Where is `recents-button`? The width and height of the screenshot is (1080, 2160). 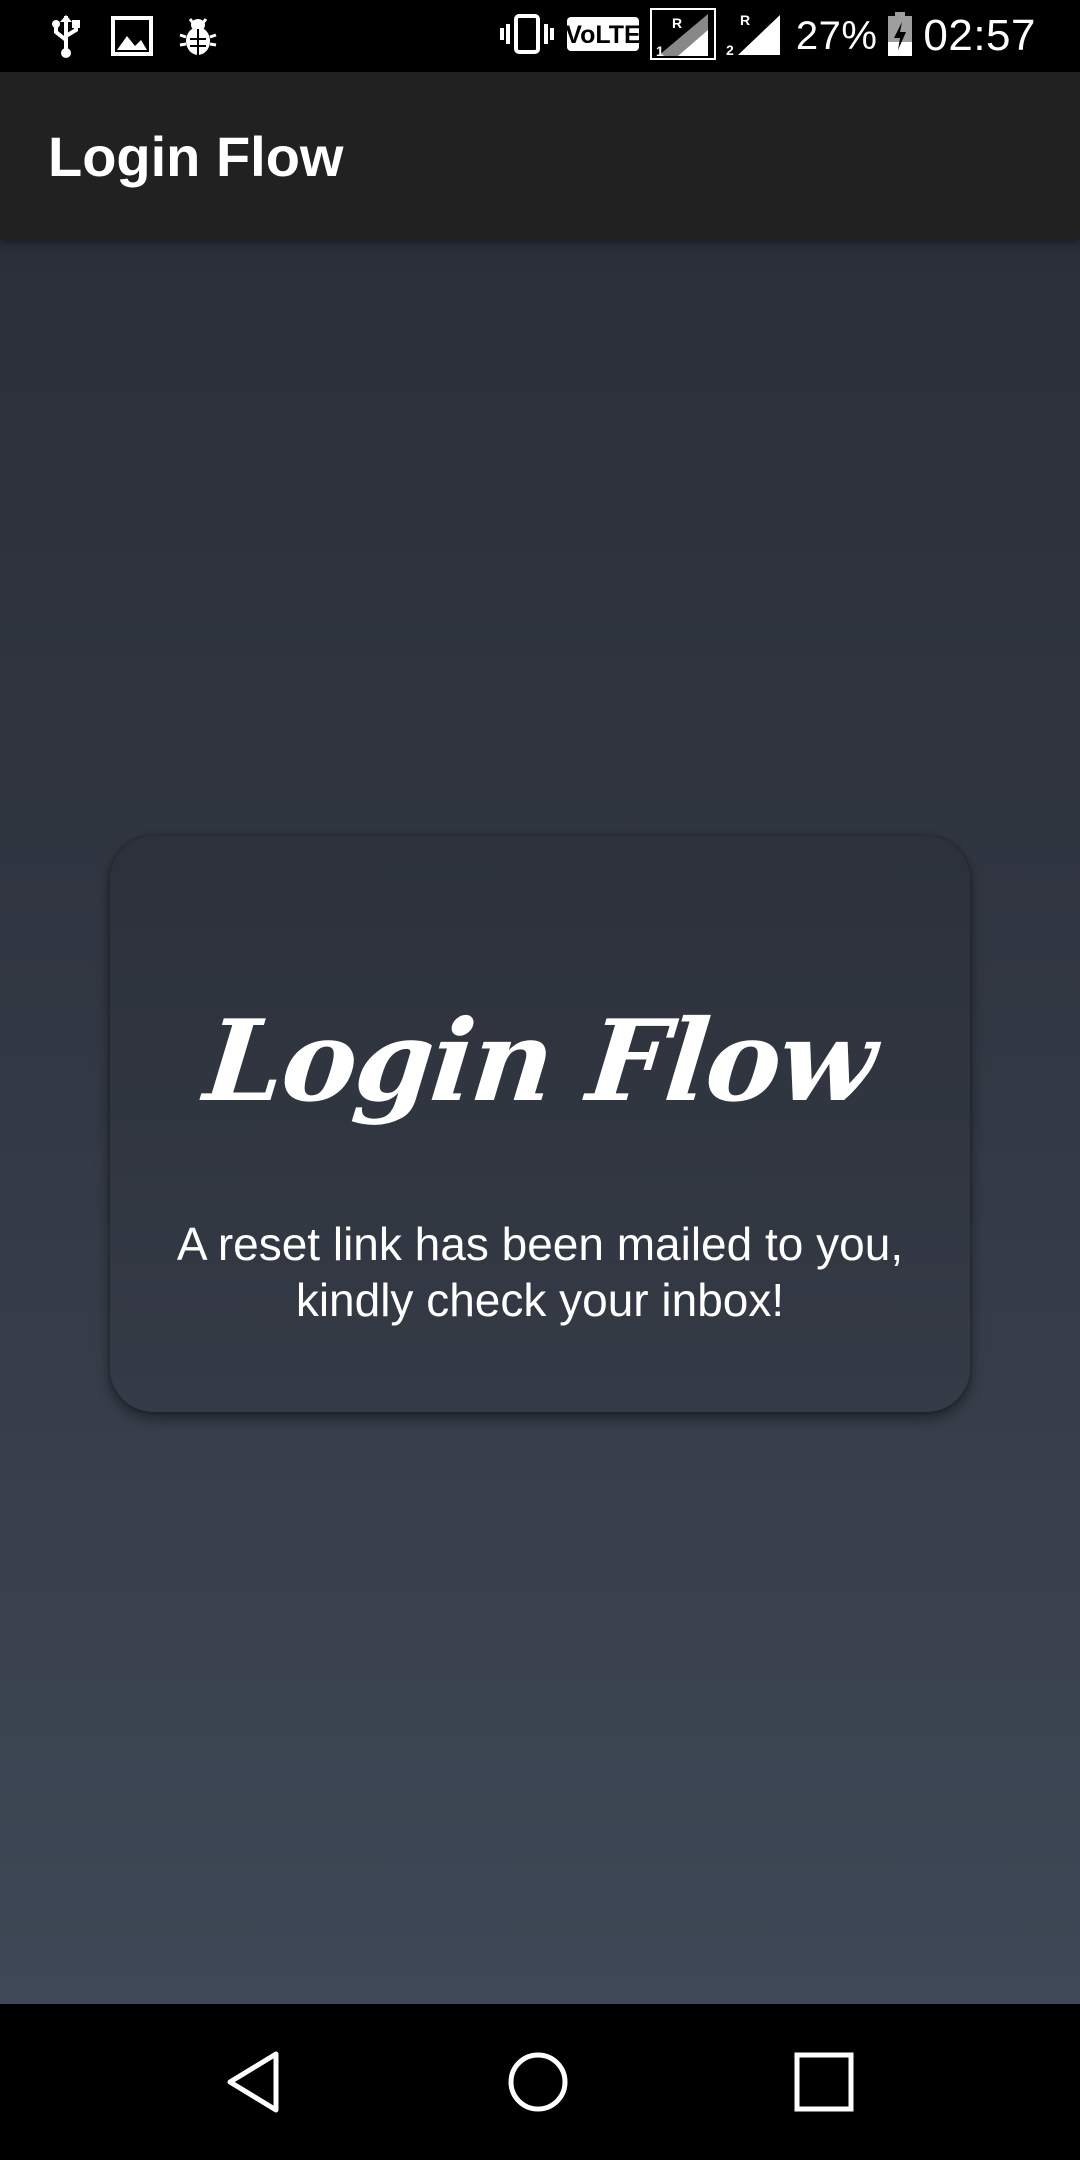
recents-button is located at coordinates (824, 2082).